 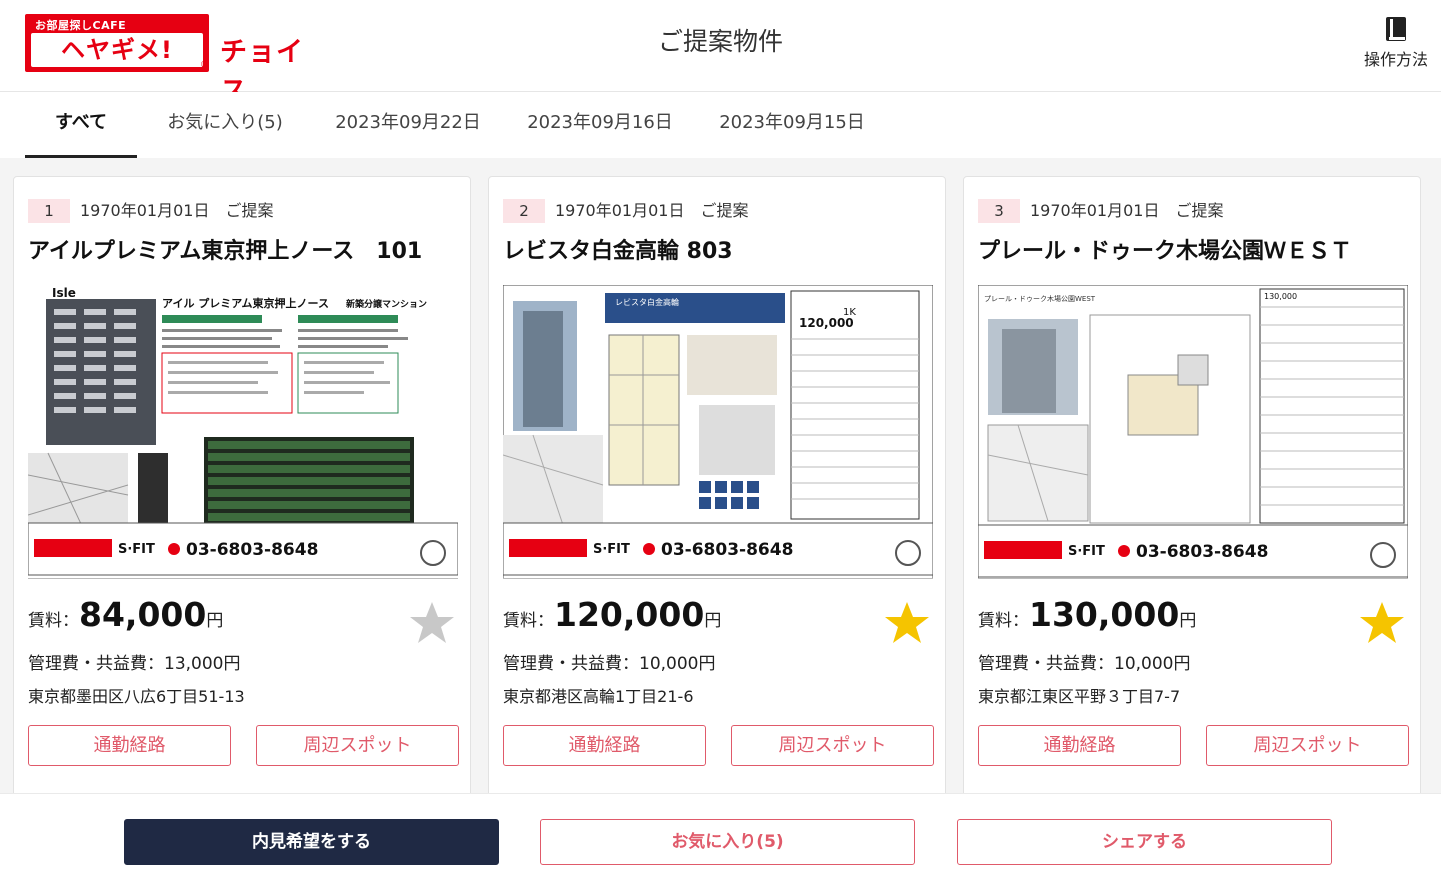 I want to click on tab-date-20230915: 2023年09月15日, so click(x=792, y=125).